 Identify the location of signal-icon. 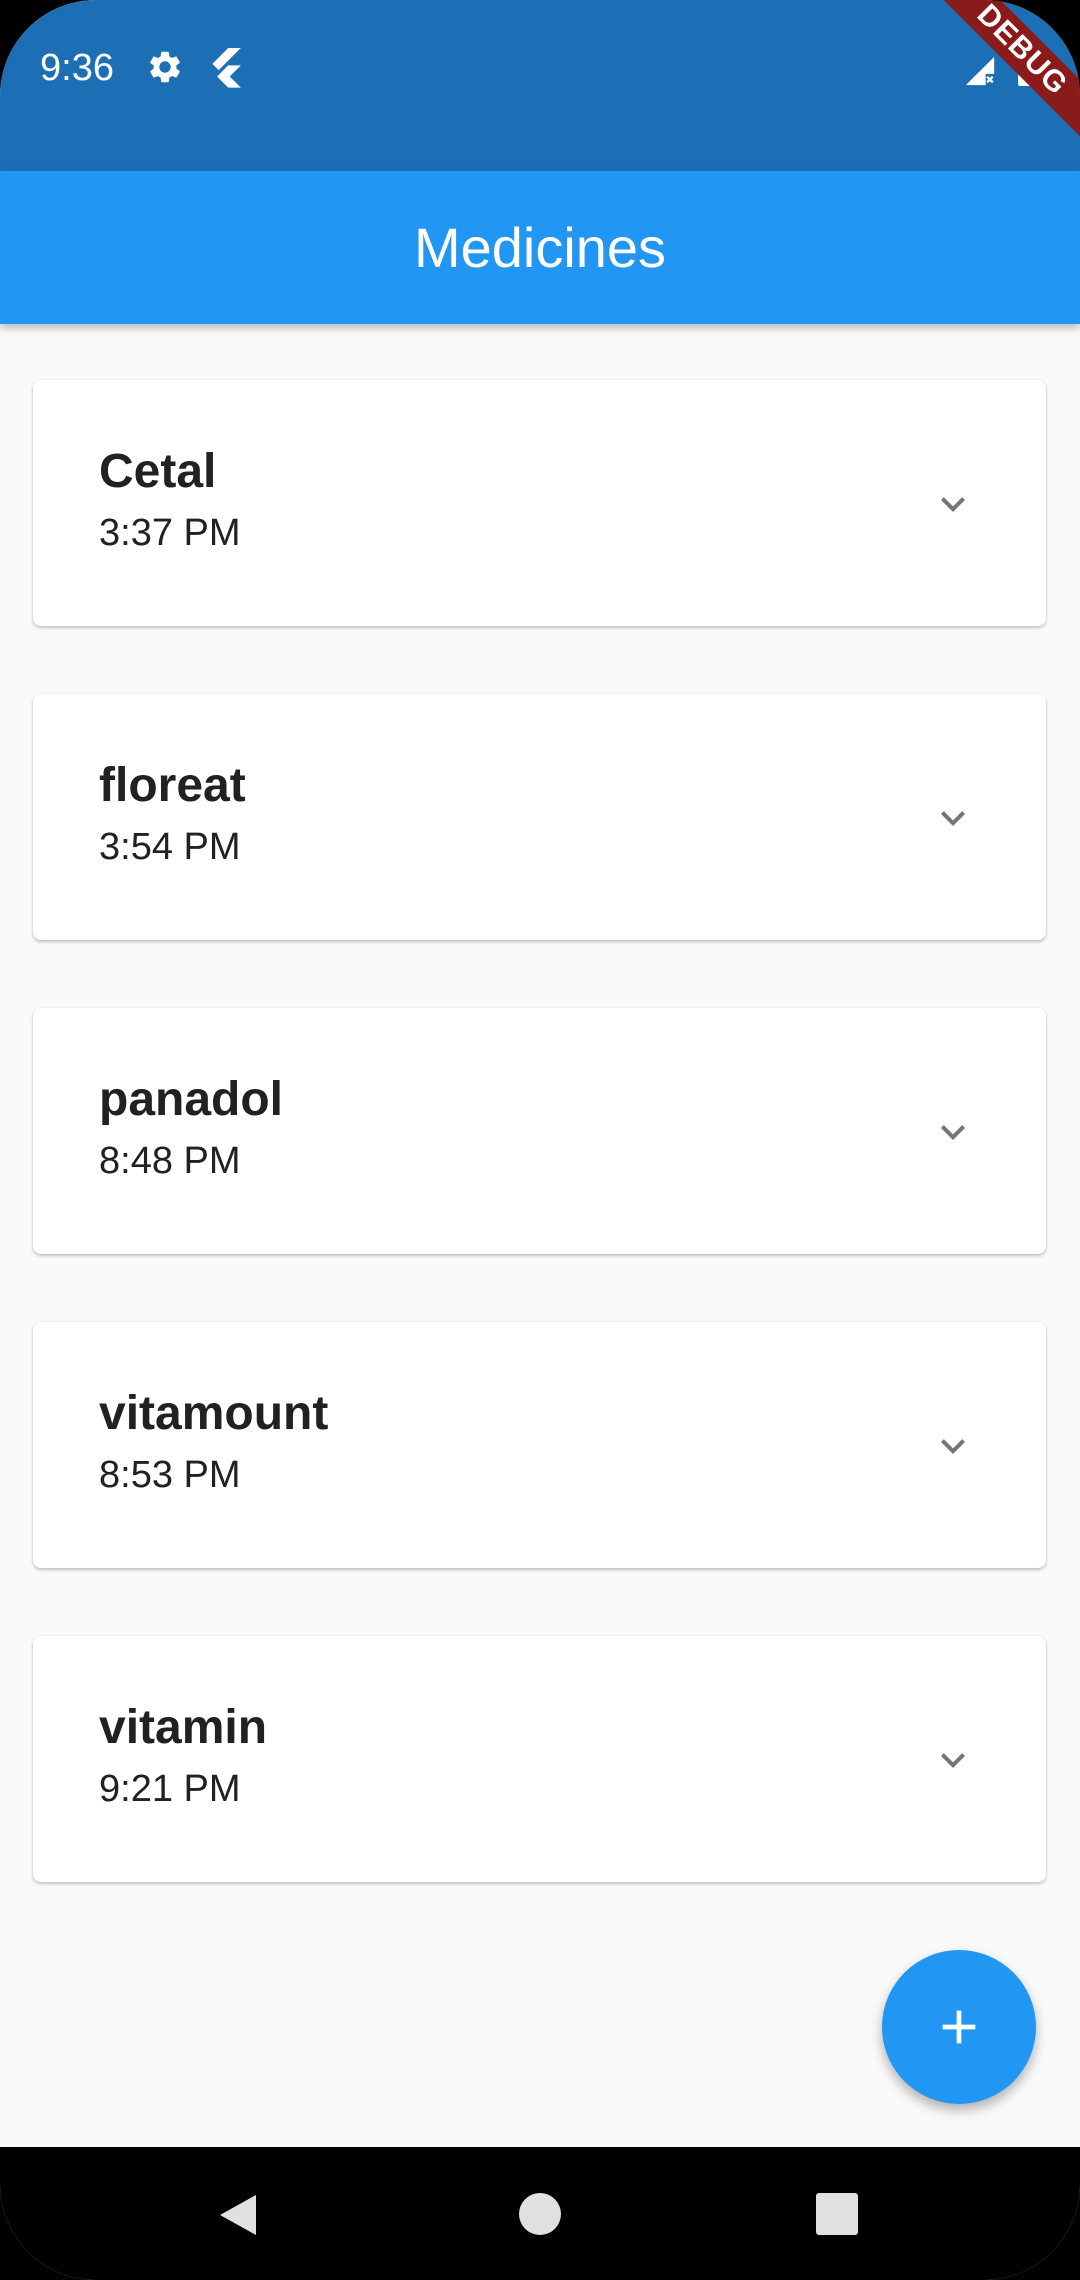
(980, 71).